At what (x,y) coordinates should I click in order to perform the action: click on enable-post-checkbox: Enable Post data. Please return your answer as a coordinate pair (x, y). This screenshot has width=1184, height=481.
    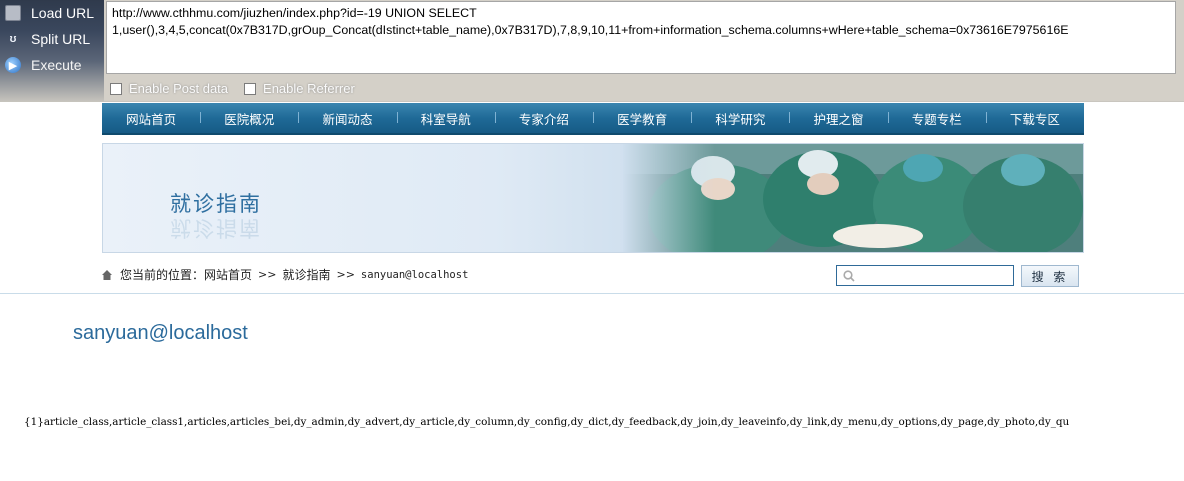
    Looking at the image, I should click on (169, 88).